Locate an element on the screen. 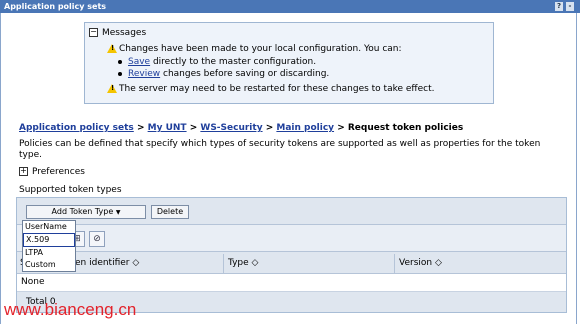  chevron-down-icon: ▼ is located at coordinates (118, 212).